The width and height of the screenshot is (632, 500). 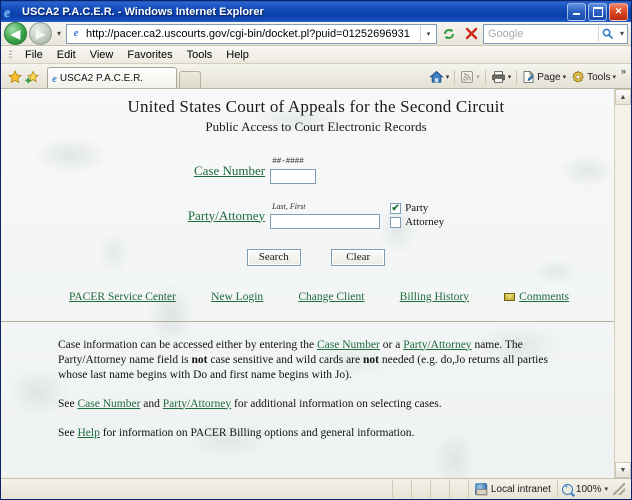 What do you see at coordinates (348, 345) in the screenshot?
I see `p1-case-number-link: Case Number` at bounding box center [348, 345].